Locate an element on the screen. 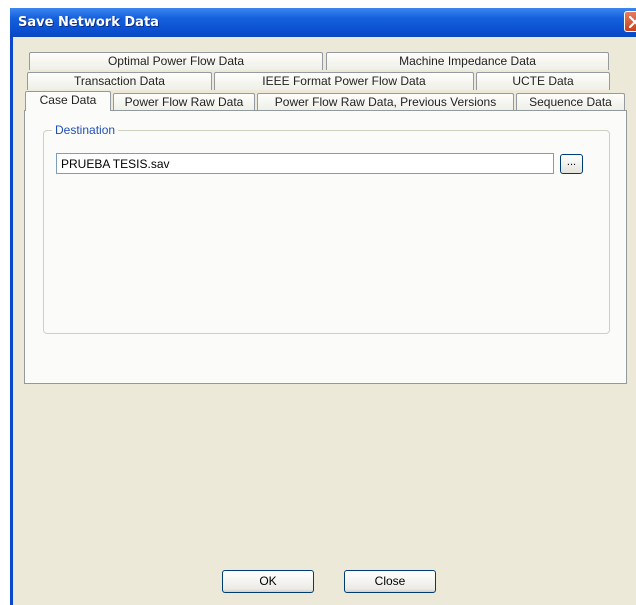 This screenshot has height=605, width=636. close-button: Close is located at coordinates (390, 581).